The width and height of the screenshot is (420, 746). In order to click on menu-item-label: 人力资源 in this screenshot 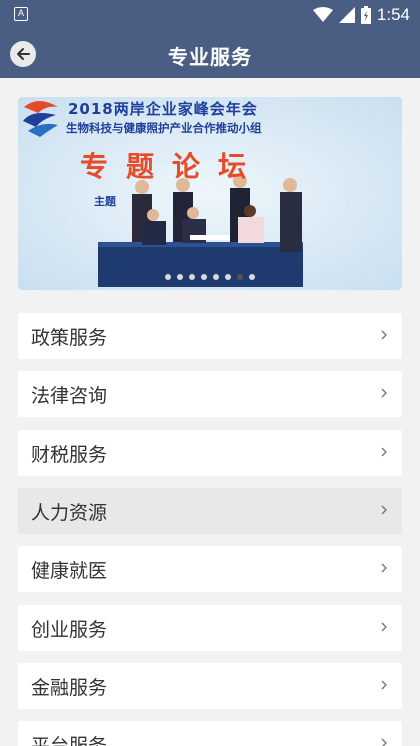, I will do `click(69, 512)`.